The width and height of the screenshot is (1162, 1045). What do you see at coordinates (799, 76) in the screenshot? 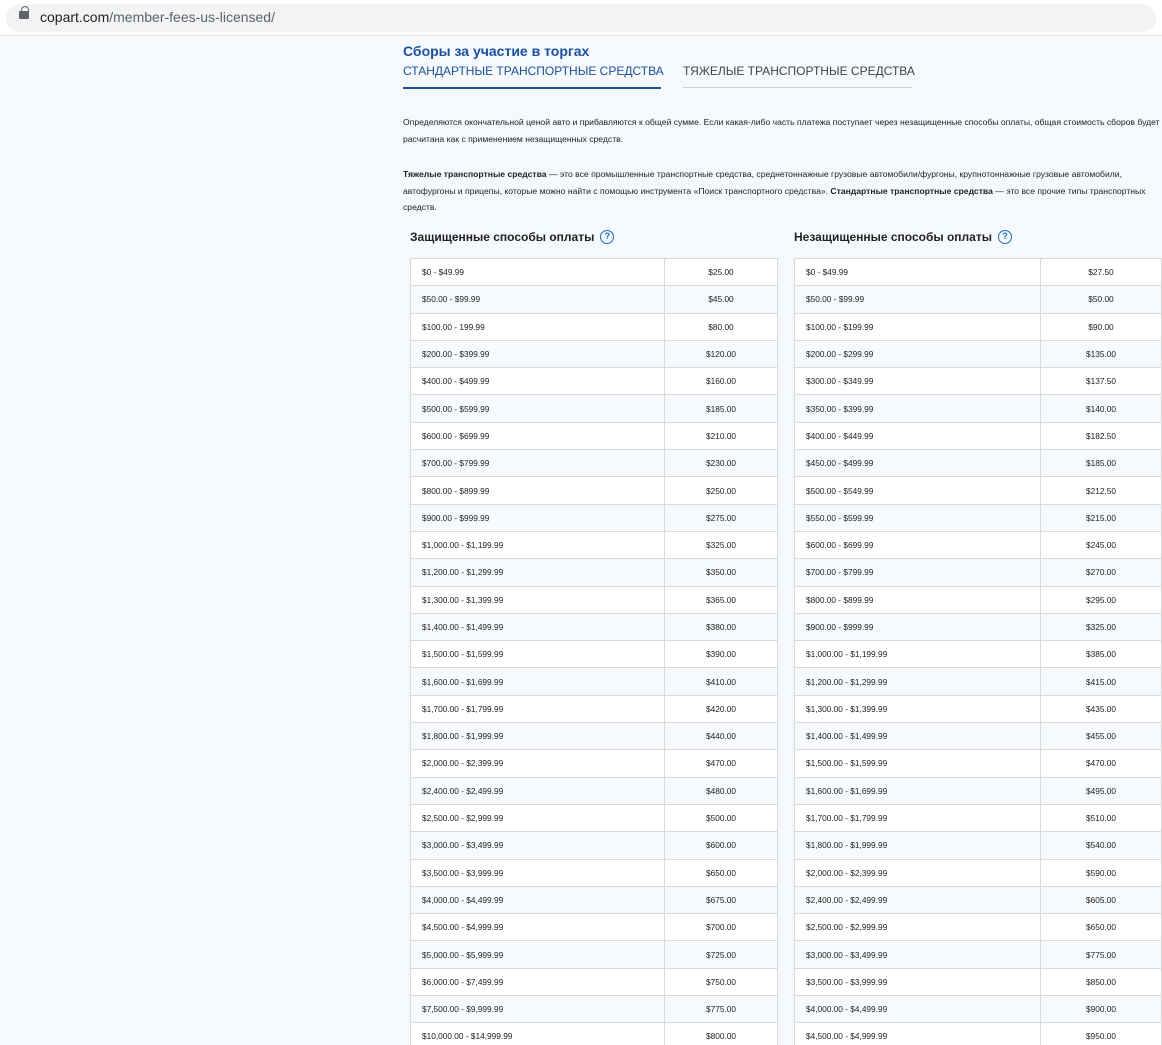
I see `tab-heavy-vehicles: ТЯЖЕЛЫЕ ТРАНСПОРТНЫЕ СРЕДСТВА` at bounding box center [799, 76].